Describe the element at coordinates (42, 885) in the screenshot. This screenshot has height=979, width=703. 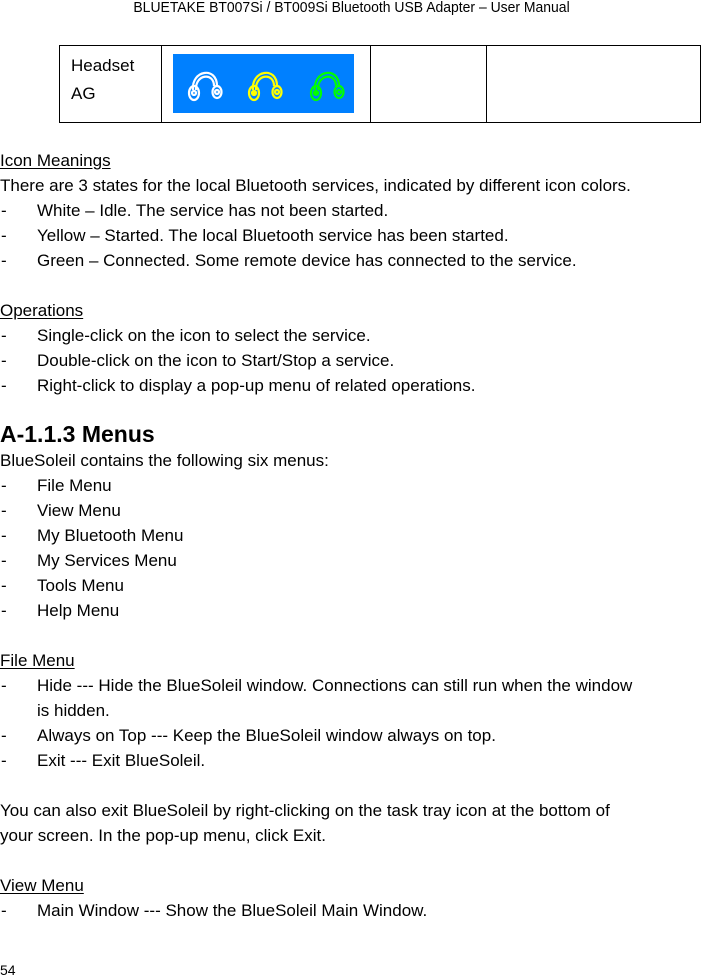
I see `view-menu-heading: View Menu` at that location.